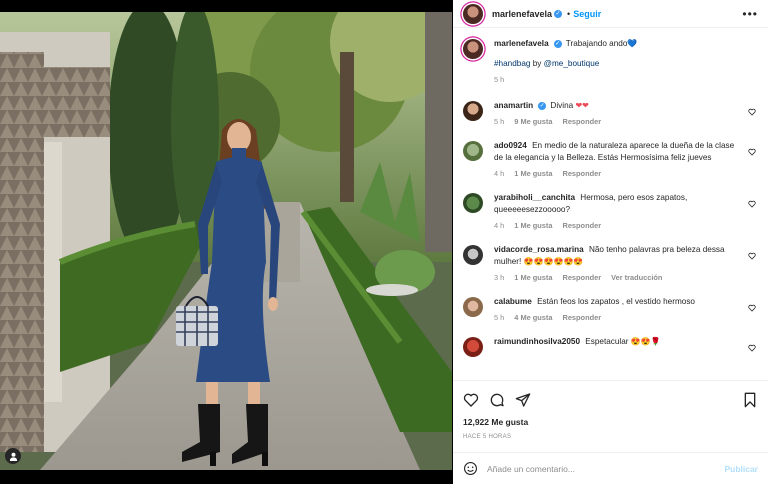  Describe the element at coordinates (610, 14) in the screenshot. I see `post-header: marlenefavela ✓ • Seguir •••` at that location.